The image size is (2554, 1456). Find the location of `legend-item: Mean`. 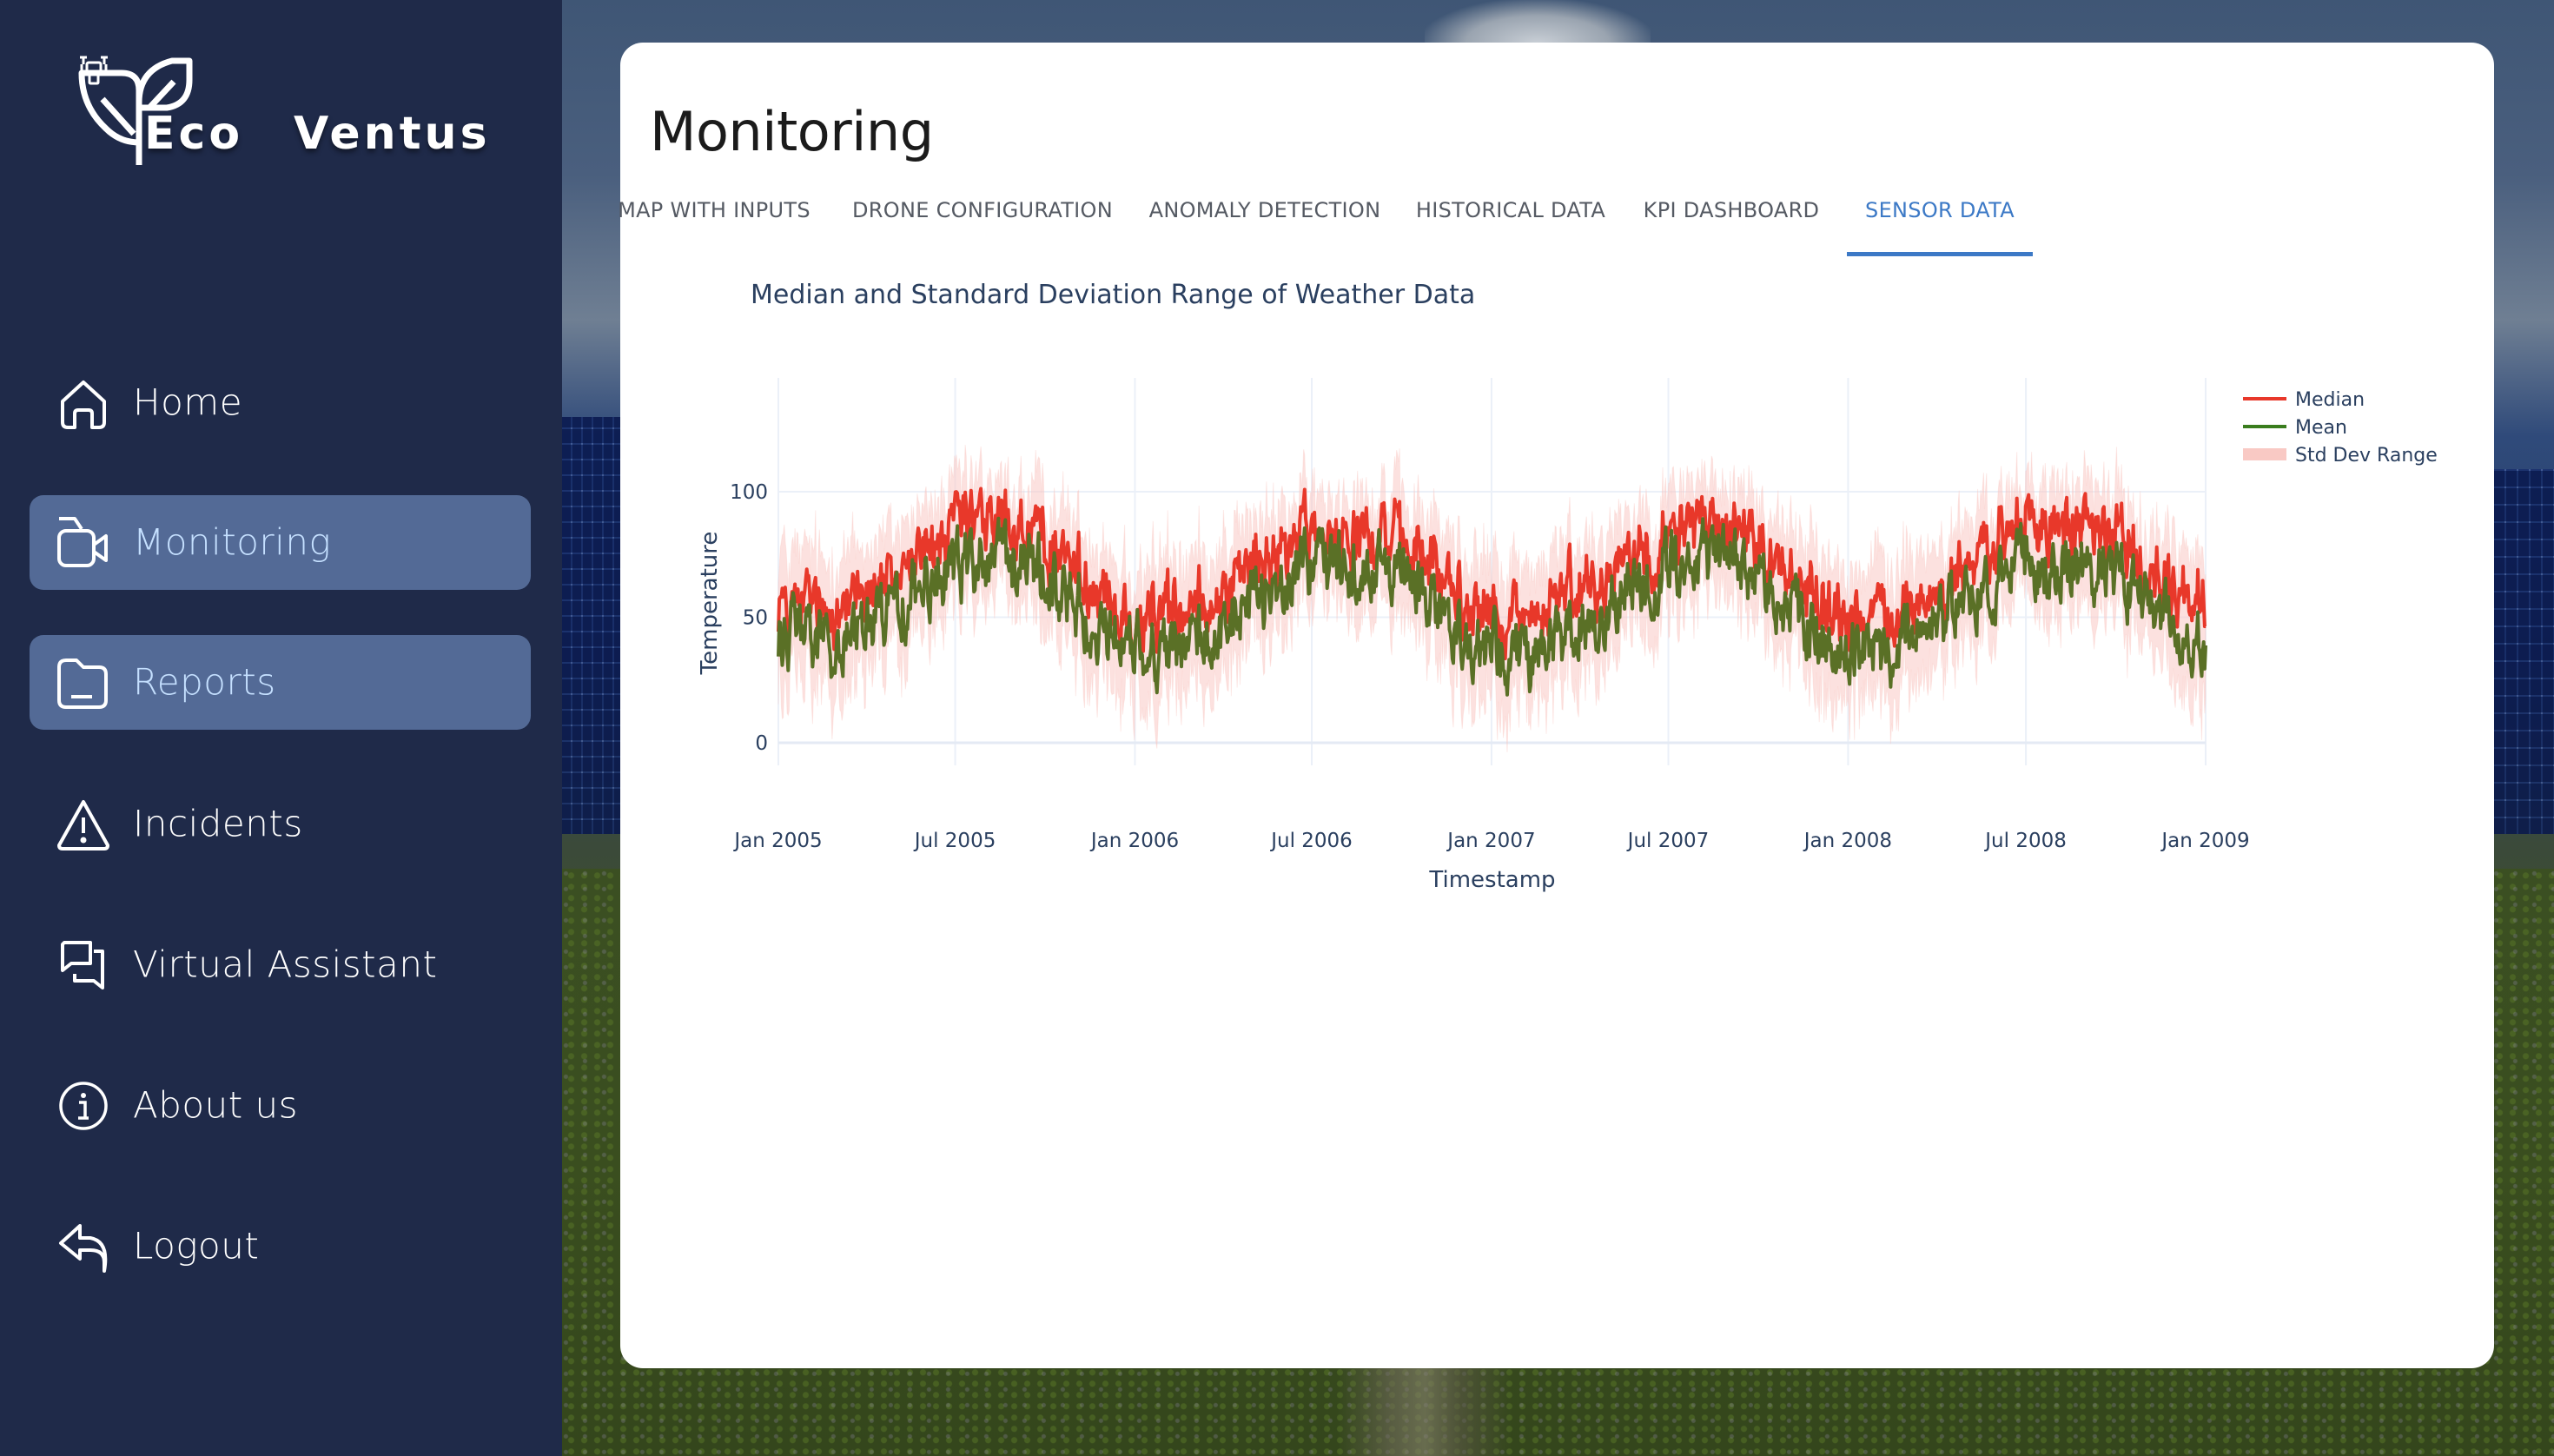

legend-item: Mean is located at coordinates (2295, 428).